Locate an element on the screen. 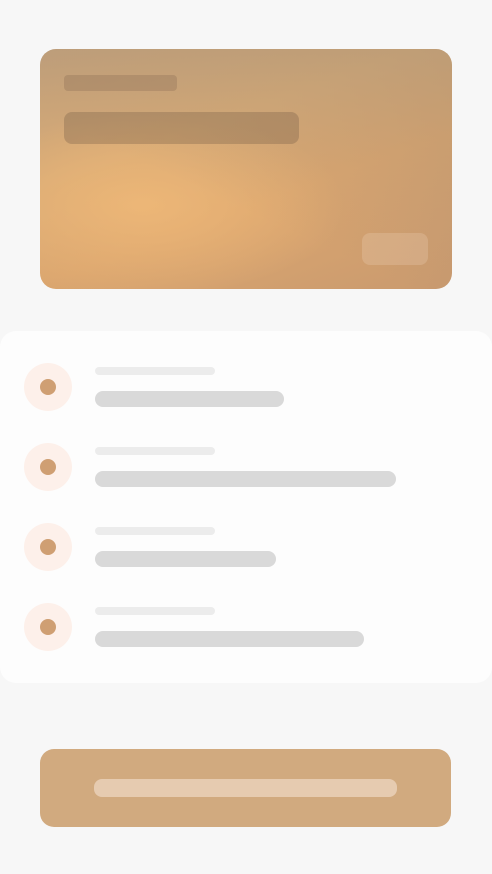 The height and width of the screenshot is (874, 492). hero-title-placeholder is located at coordinates (181, 128).